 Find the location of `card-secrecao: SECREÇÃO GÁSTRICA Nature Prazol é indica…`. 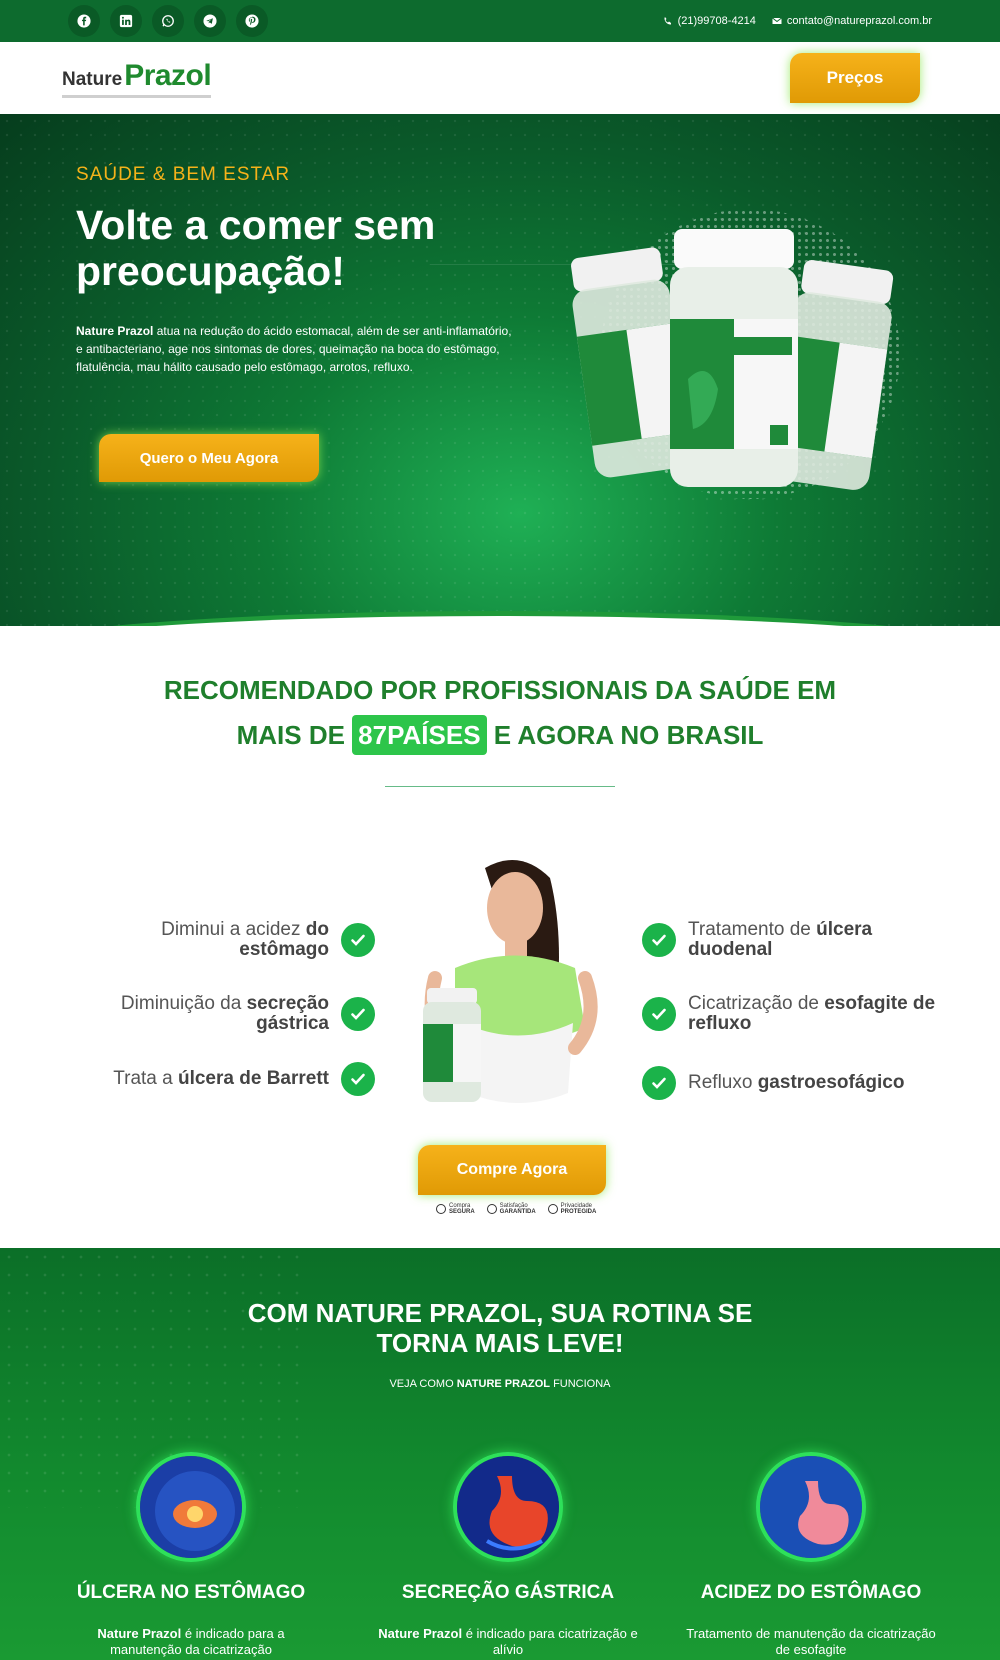

card-secrecao: SECREÇÃO GÁSTRICA Nature Prazol é indica… is located at coordinates (508, 1555).